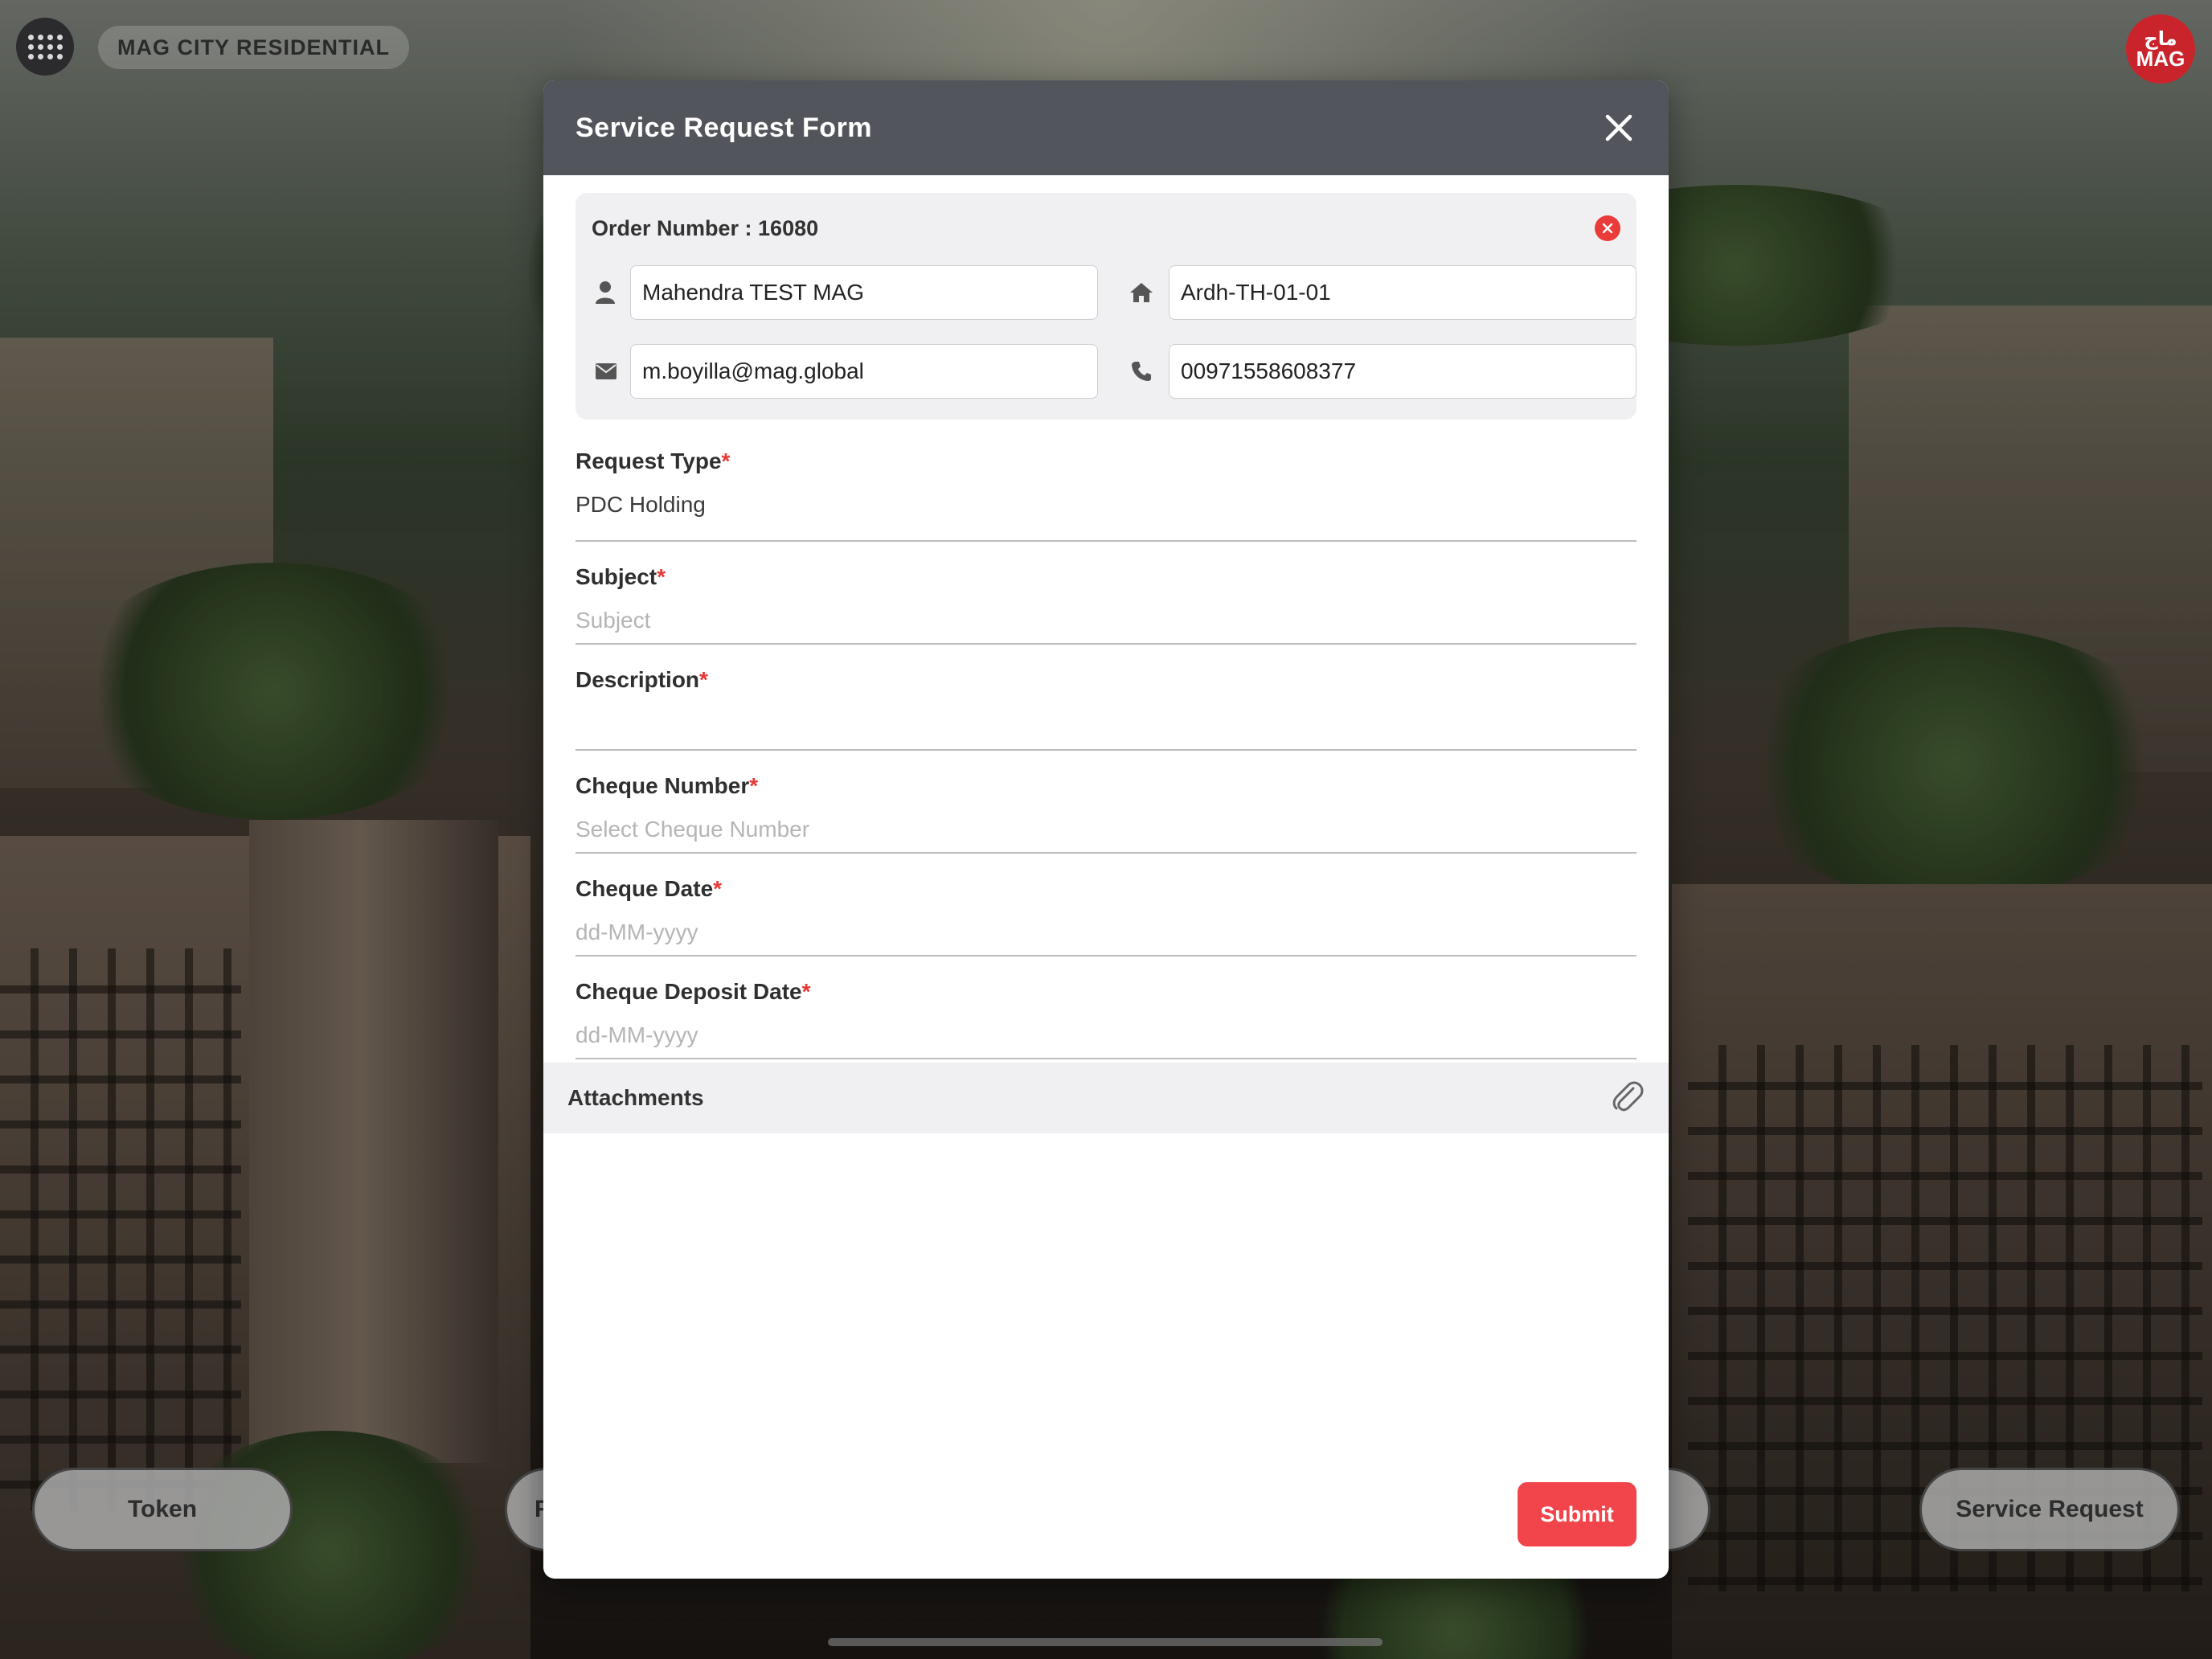 Image resolution: width=2212 pixels, height=1659 pixels. Describe the element at coordinates (611, 371) in the screenshot. I see `envelope-icon` at that location.